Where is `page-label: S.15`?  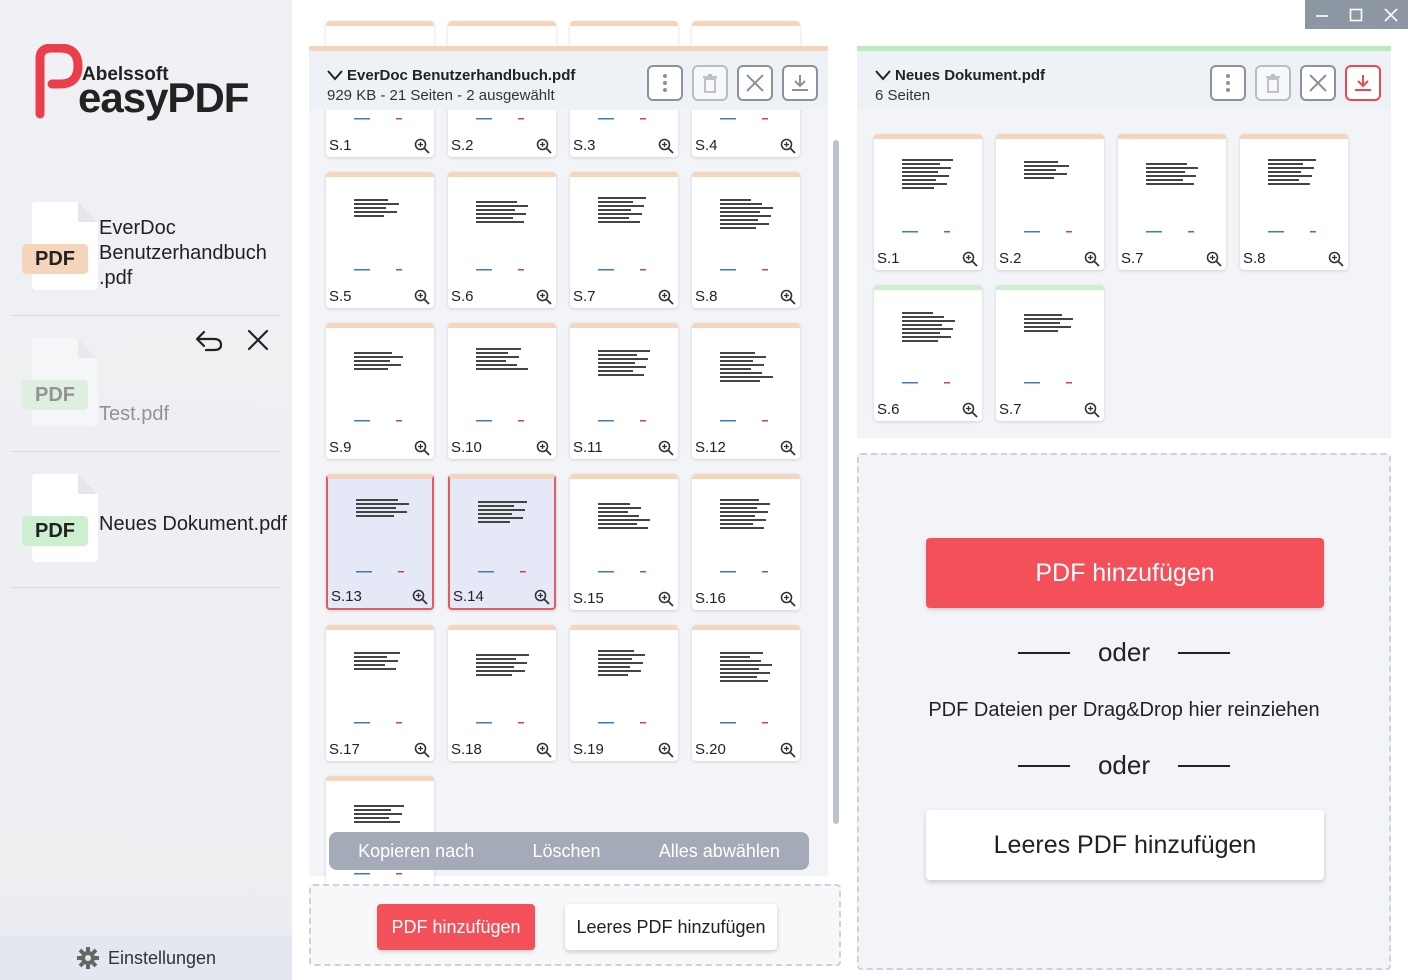 page-label: S.15 is located at coordinates (588, 598).